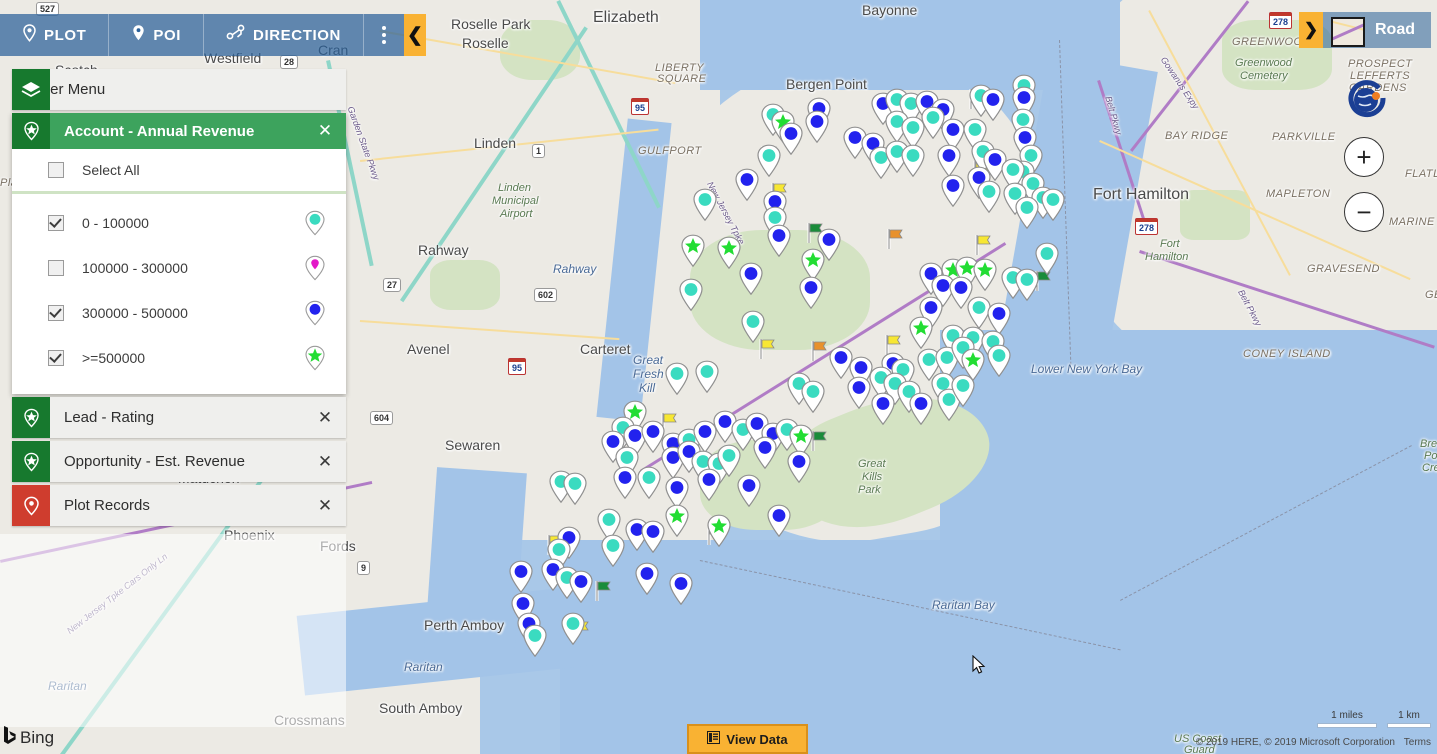  I want to click on zoom-out-label: −, so click(1364, 212).